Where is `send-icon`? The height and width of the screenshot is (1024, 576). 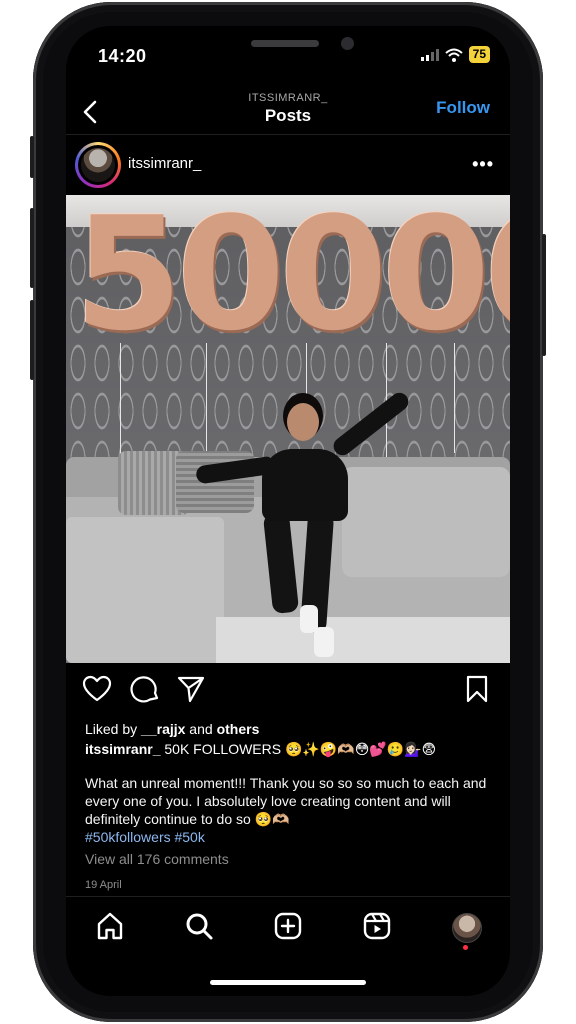 send-icon is located at coordinates (191, 689).